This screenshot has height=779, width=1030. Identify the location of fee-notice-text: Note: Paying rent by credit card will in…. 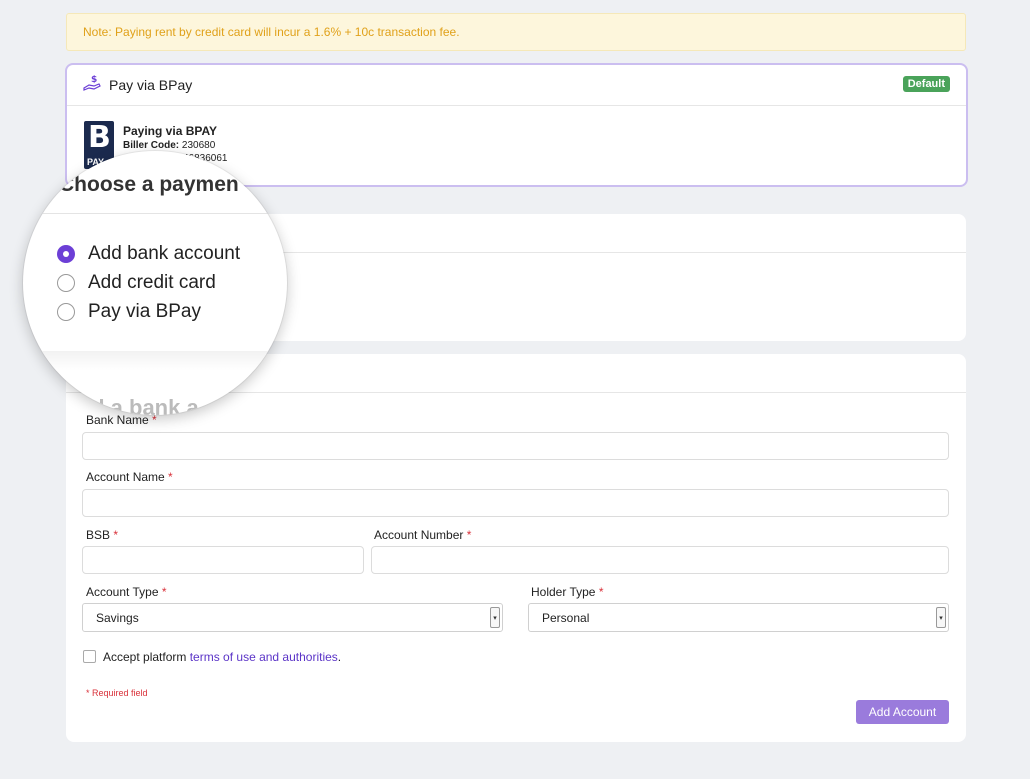
(271, 32).